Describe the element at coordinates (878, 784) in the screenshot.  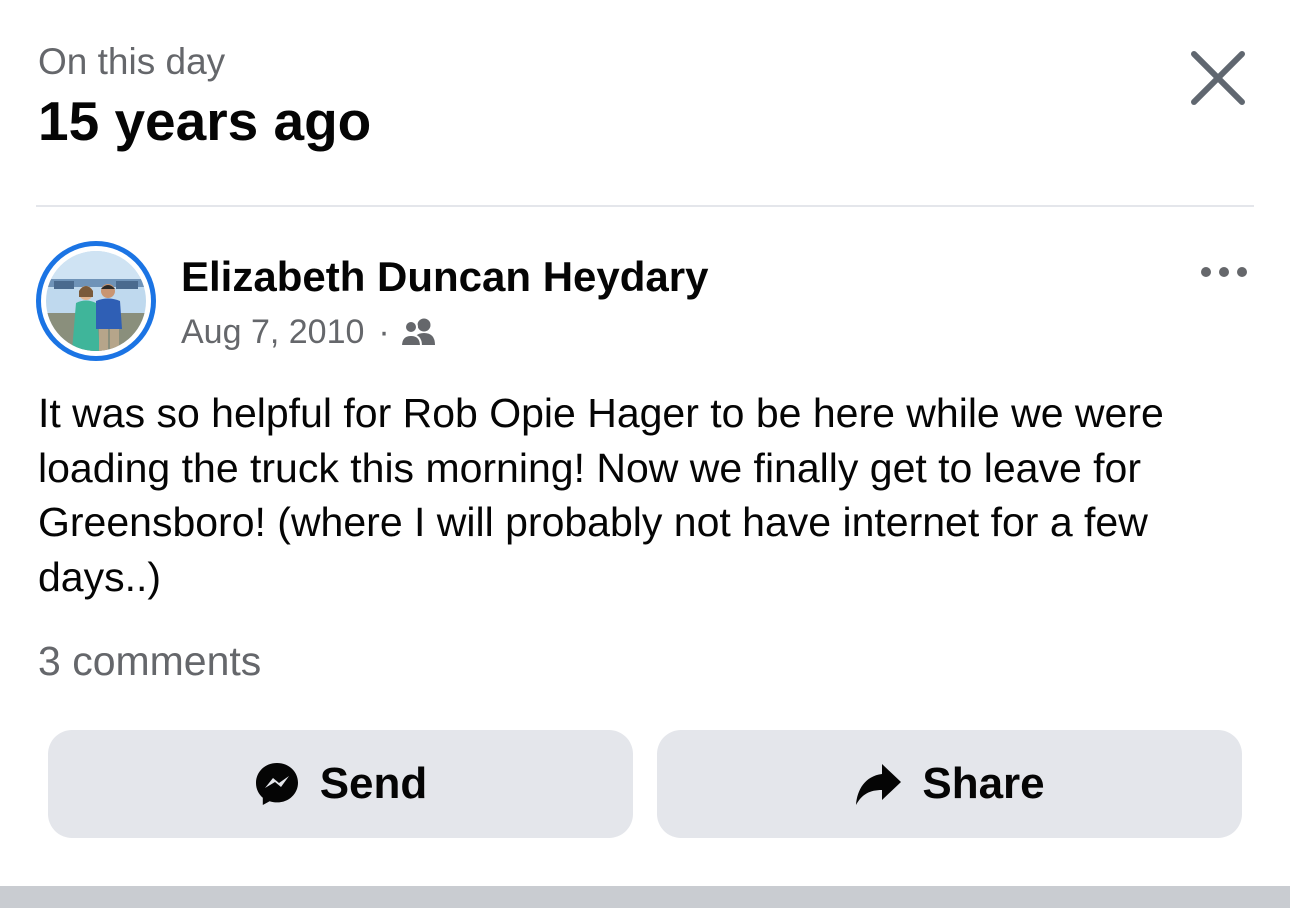
I see `share-arrow-icon` at that location.